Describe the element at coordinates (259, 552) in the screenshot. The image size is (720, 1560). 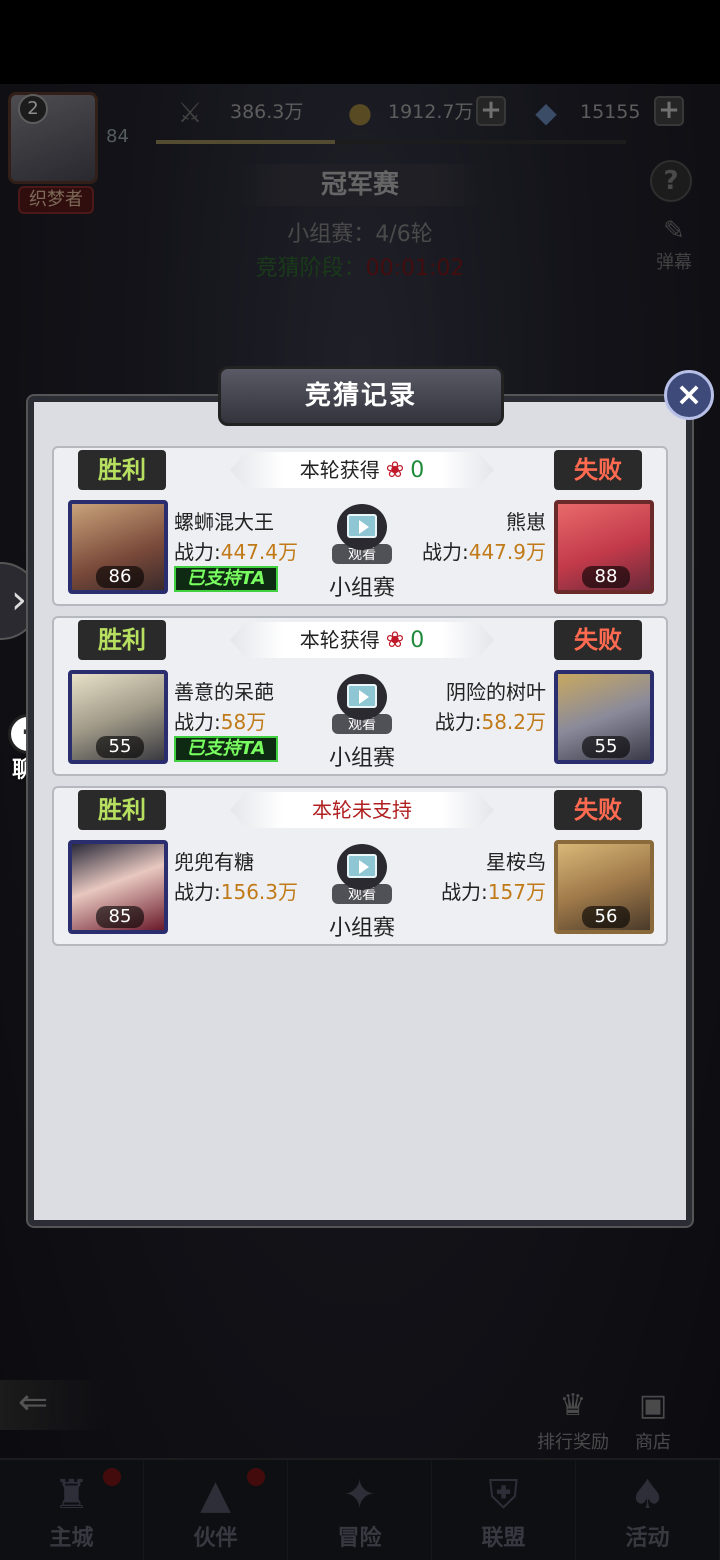
I see `power-value: 447.4万` at that location.